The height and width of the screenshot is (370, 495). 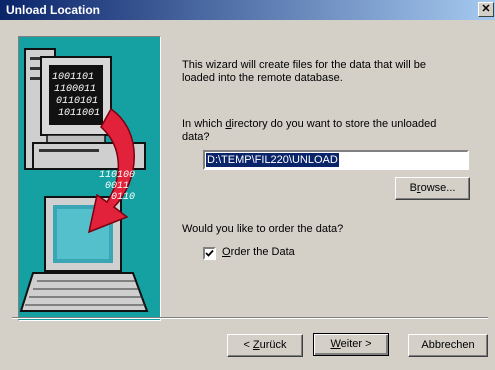 What do you see at coordinates (272, 160) in the screenshot?
I see `directory-value: D:\TEMP\FIL220\UNLOAD` at bounding box center [272, 160].